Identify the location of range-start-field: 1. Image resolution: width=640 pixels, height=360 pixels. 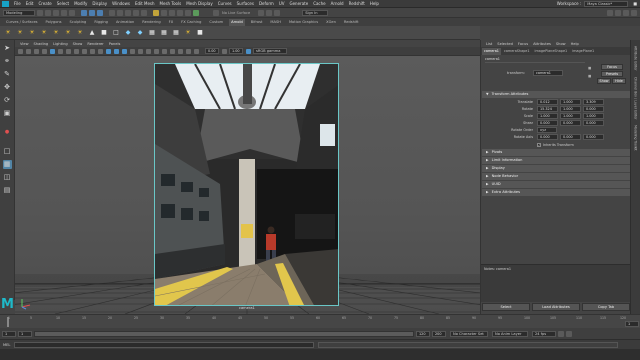
(25, 333).